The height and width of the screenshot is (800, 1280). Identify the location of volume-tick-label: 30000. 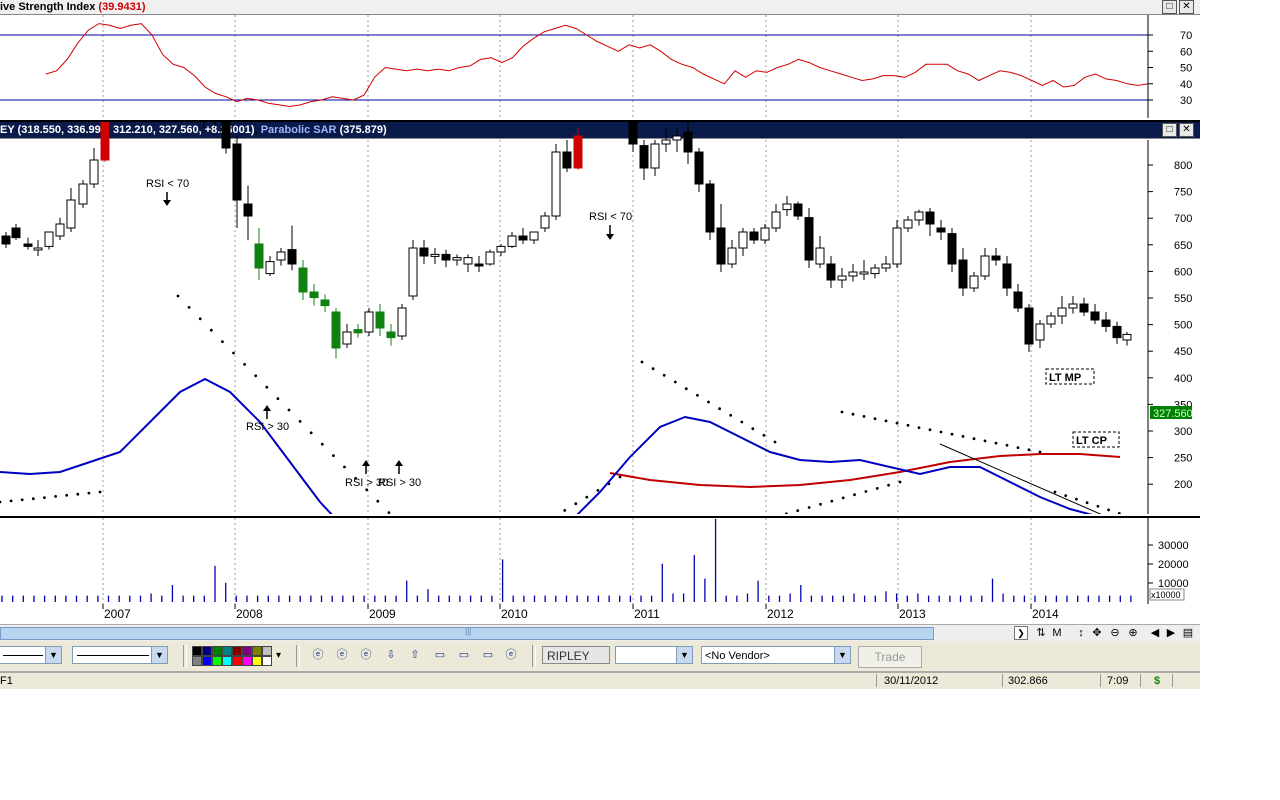
(1173, 546).